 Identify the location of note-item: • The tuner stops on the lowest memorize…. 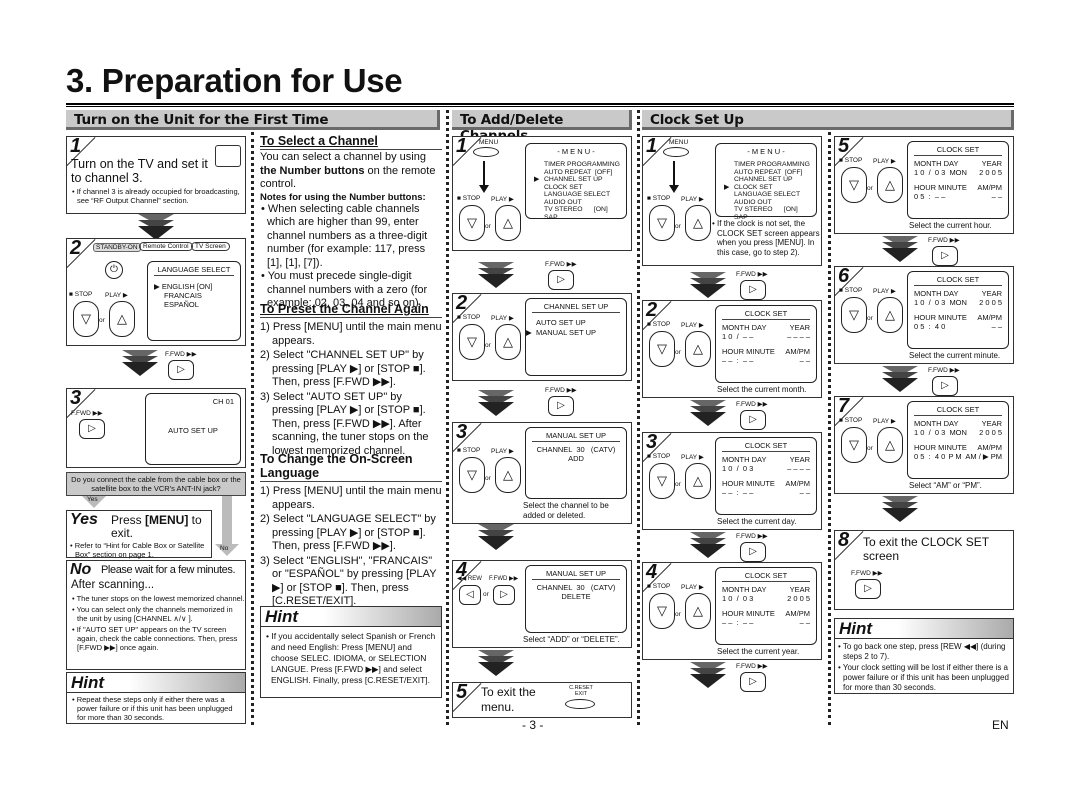
(158, 598).